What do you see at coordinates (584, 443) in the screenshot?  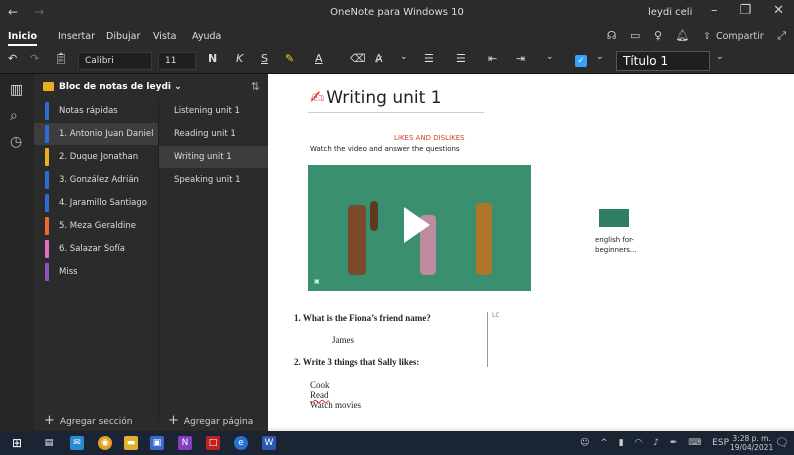 I see `people-icon: ☺` at bounding box center [584, 443].